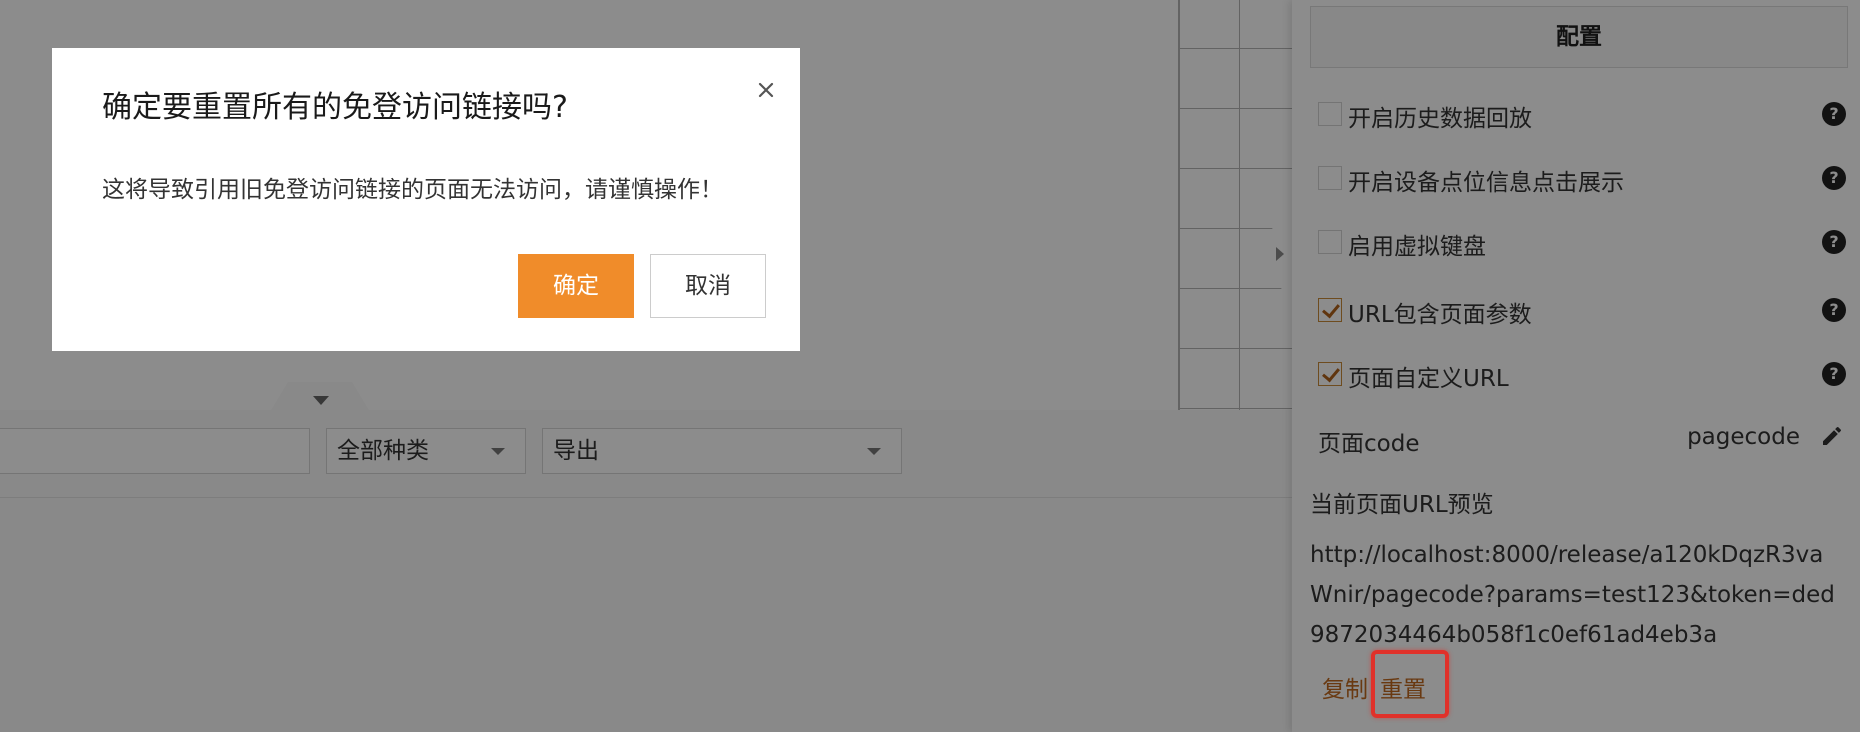  I want to click on cancel-button: 取消, so click(708, 286).